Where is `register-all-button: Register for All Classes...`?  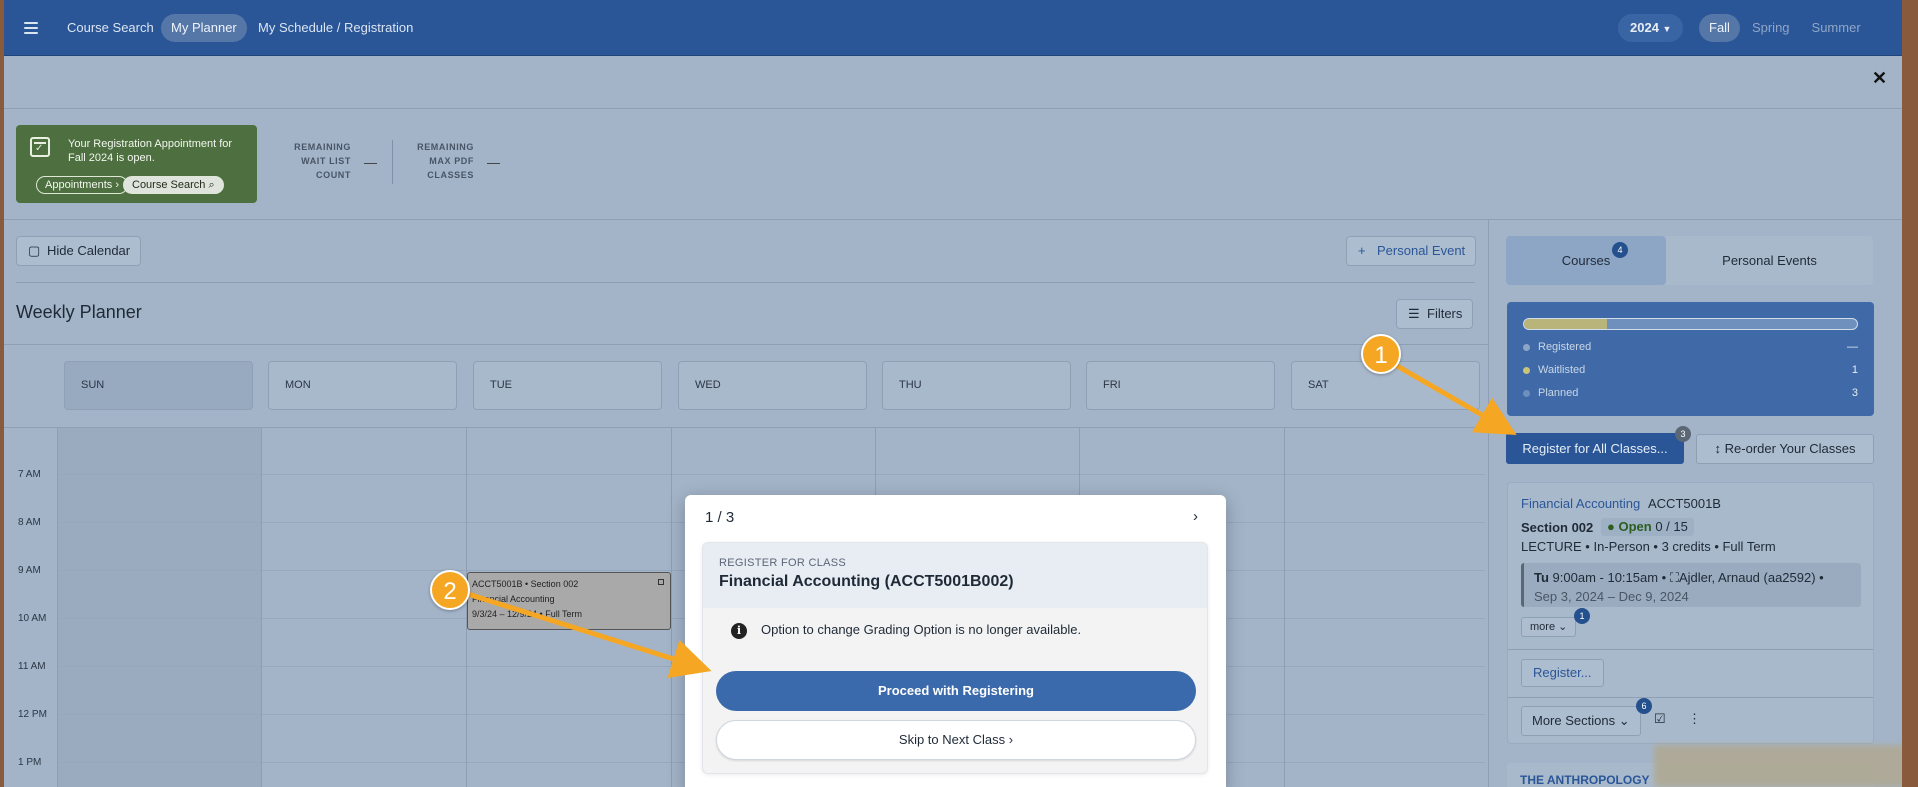
register-all-button: Register for All Classes... is located at coordinates (1595, 448).